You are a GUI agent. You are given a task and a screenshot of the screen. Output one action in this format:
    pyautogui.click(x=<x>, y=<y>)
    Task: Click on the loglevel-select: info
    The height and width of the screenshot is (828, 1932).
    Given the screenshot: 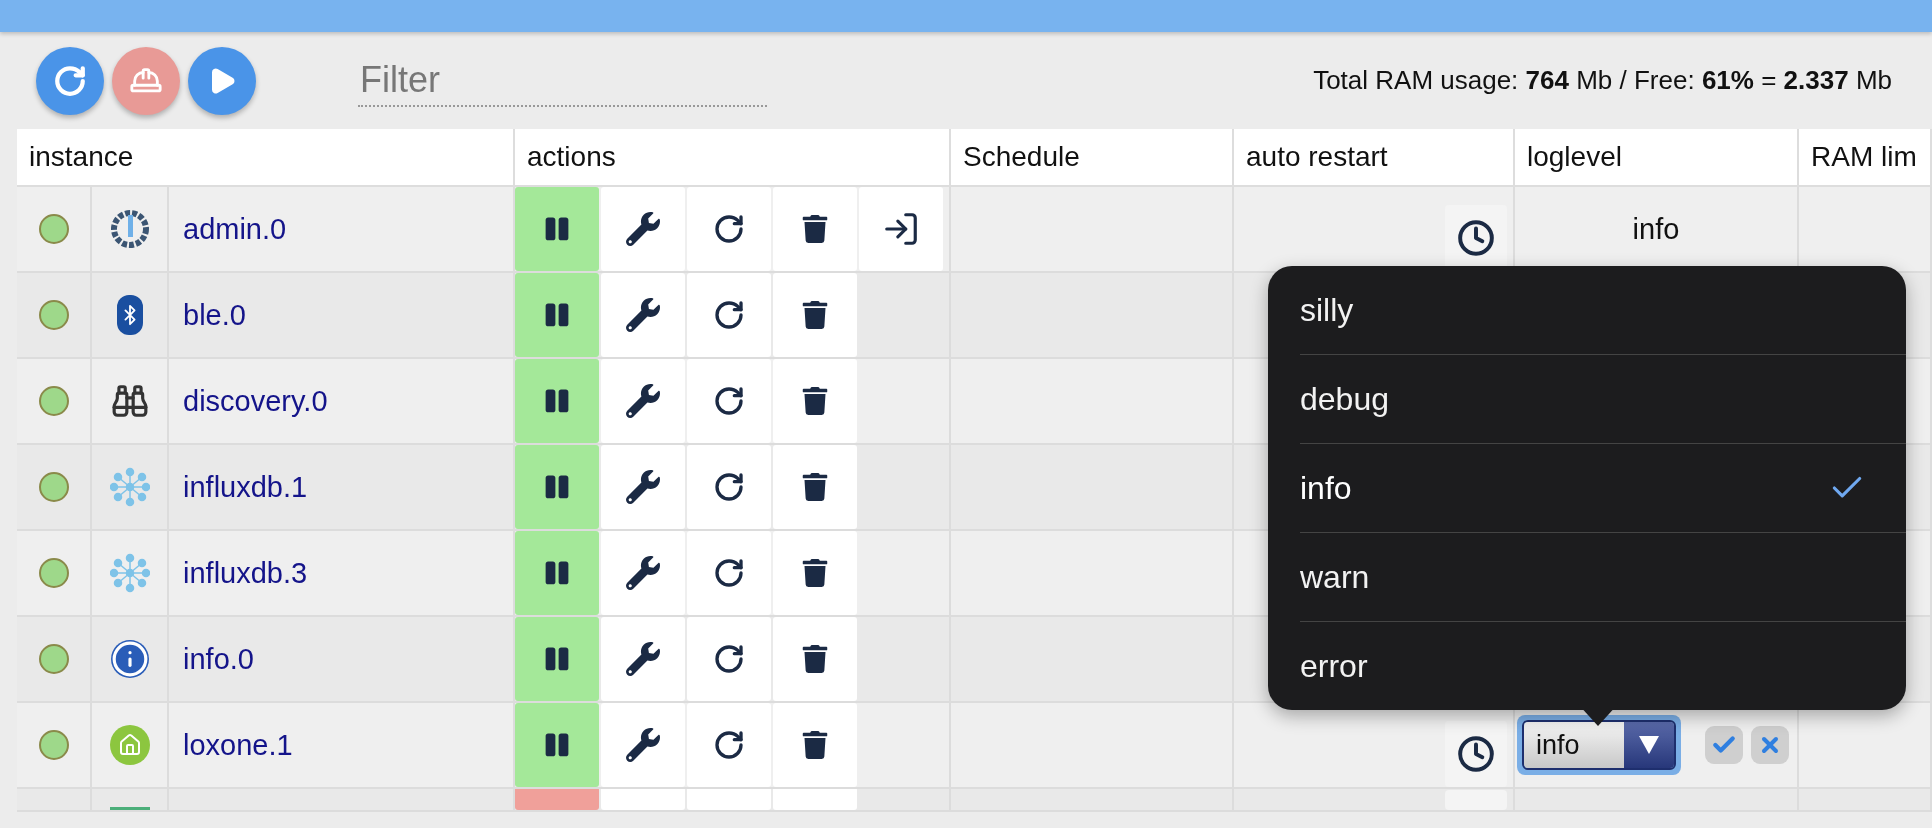 What is the action you would take?
    pyautogui.click(x=1599, y=745)
    